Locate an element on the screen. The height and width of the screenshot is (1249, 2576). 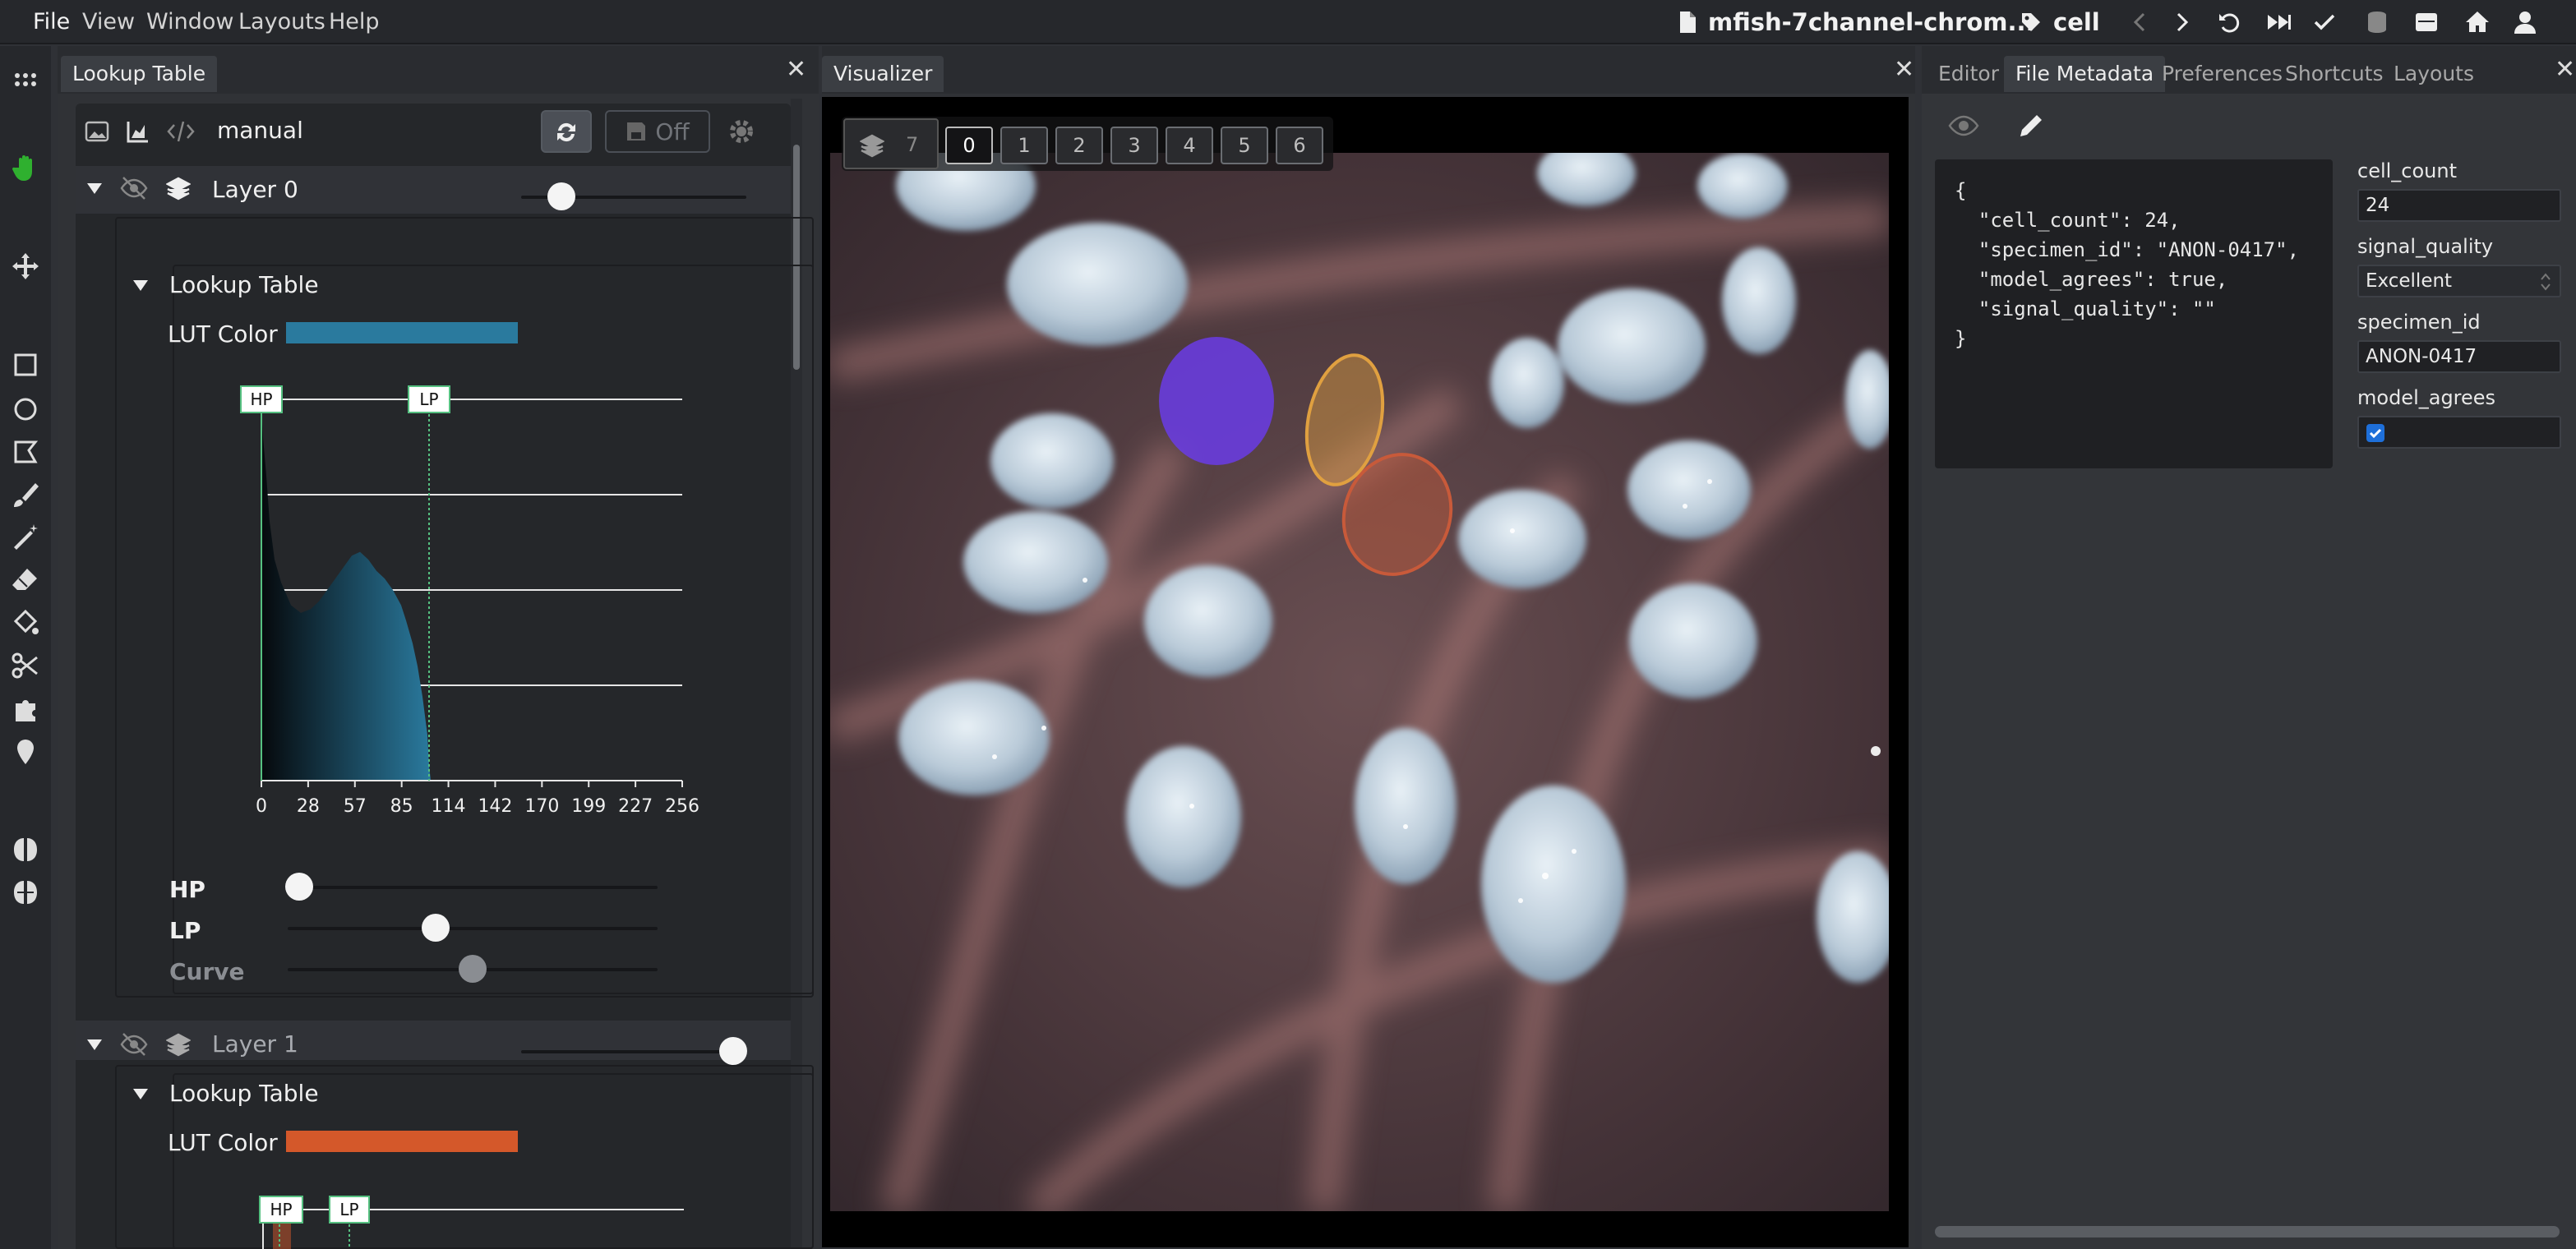
tag-icon is located at coordinates (2031, 22).